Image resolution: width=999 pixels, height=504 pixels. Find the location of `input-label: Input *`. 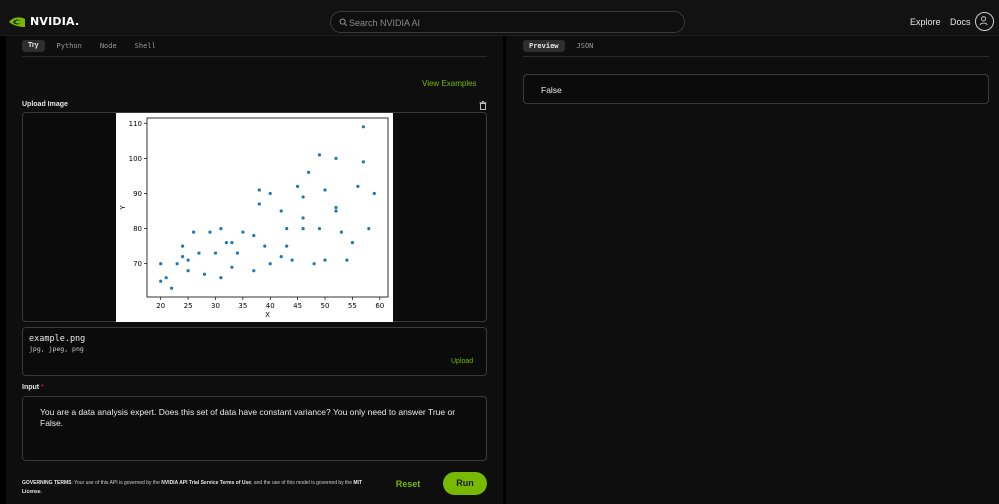

input-label: Input * is located at coordinates (33, 387).